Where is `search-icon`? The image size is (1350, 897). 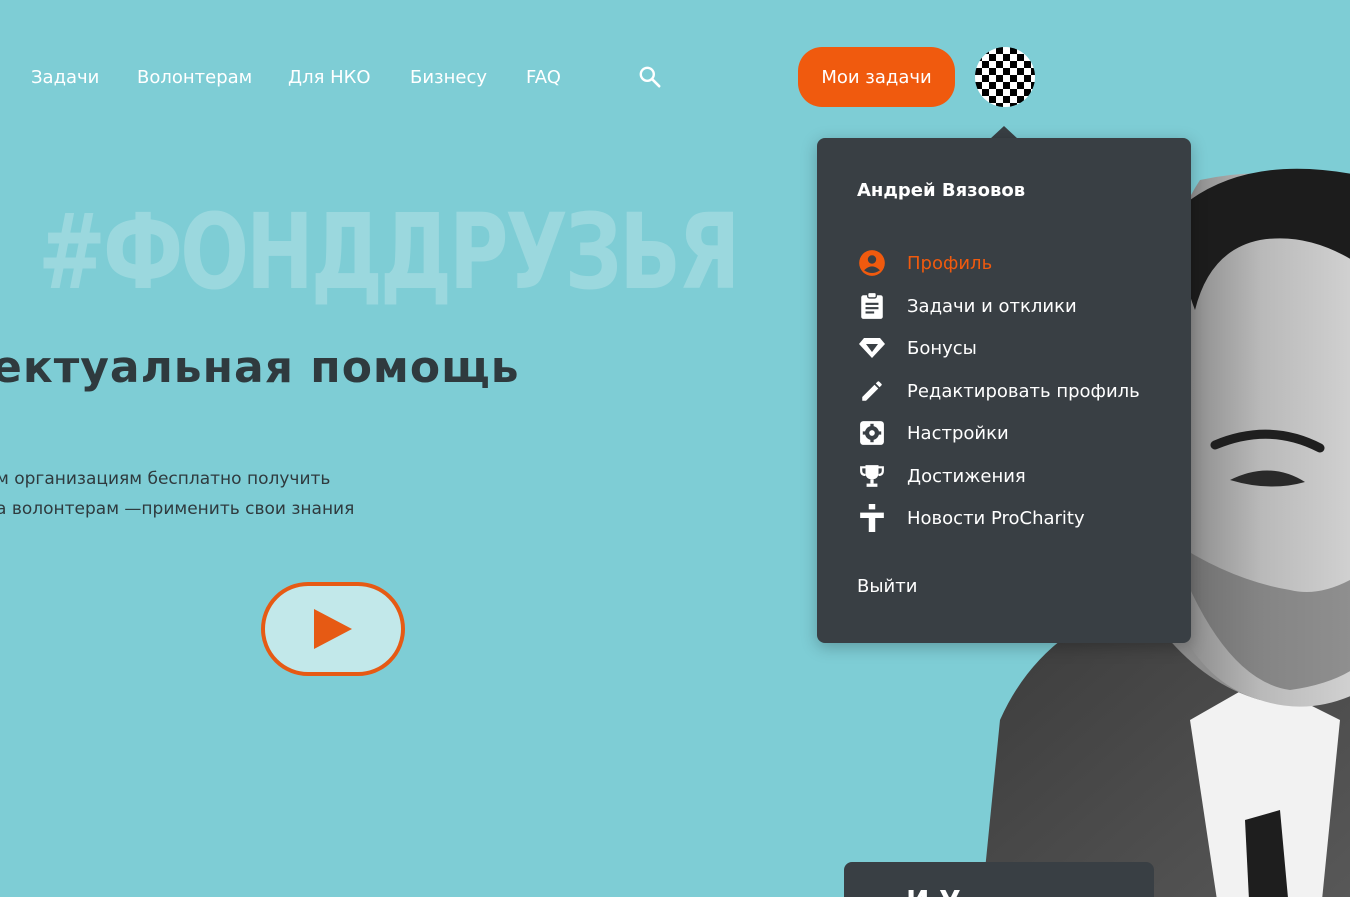
search-icon is located at coordinates (650, 77).